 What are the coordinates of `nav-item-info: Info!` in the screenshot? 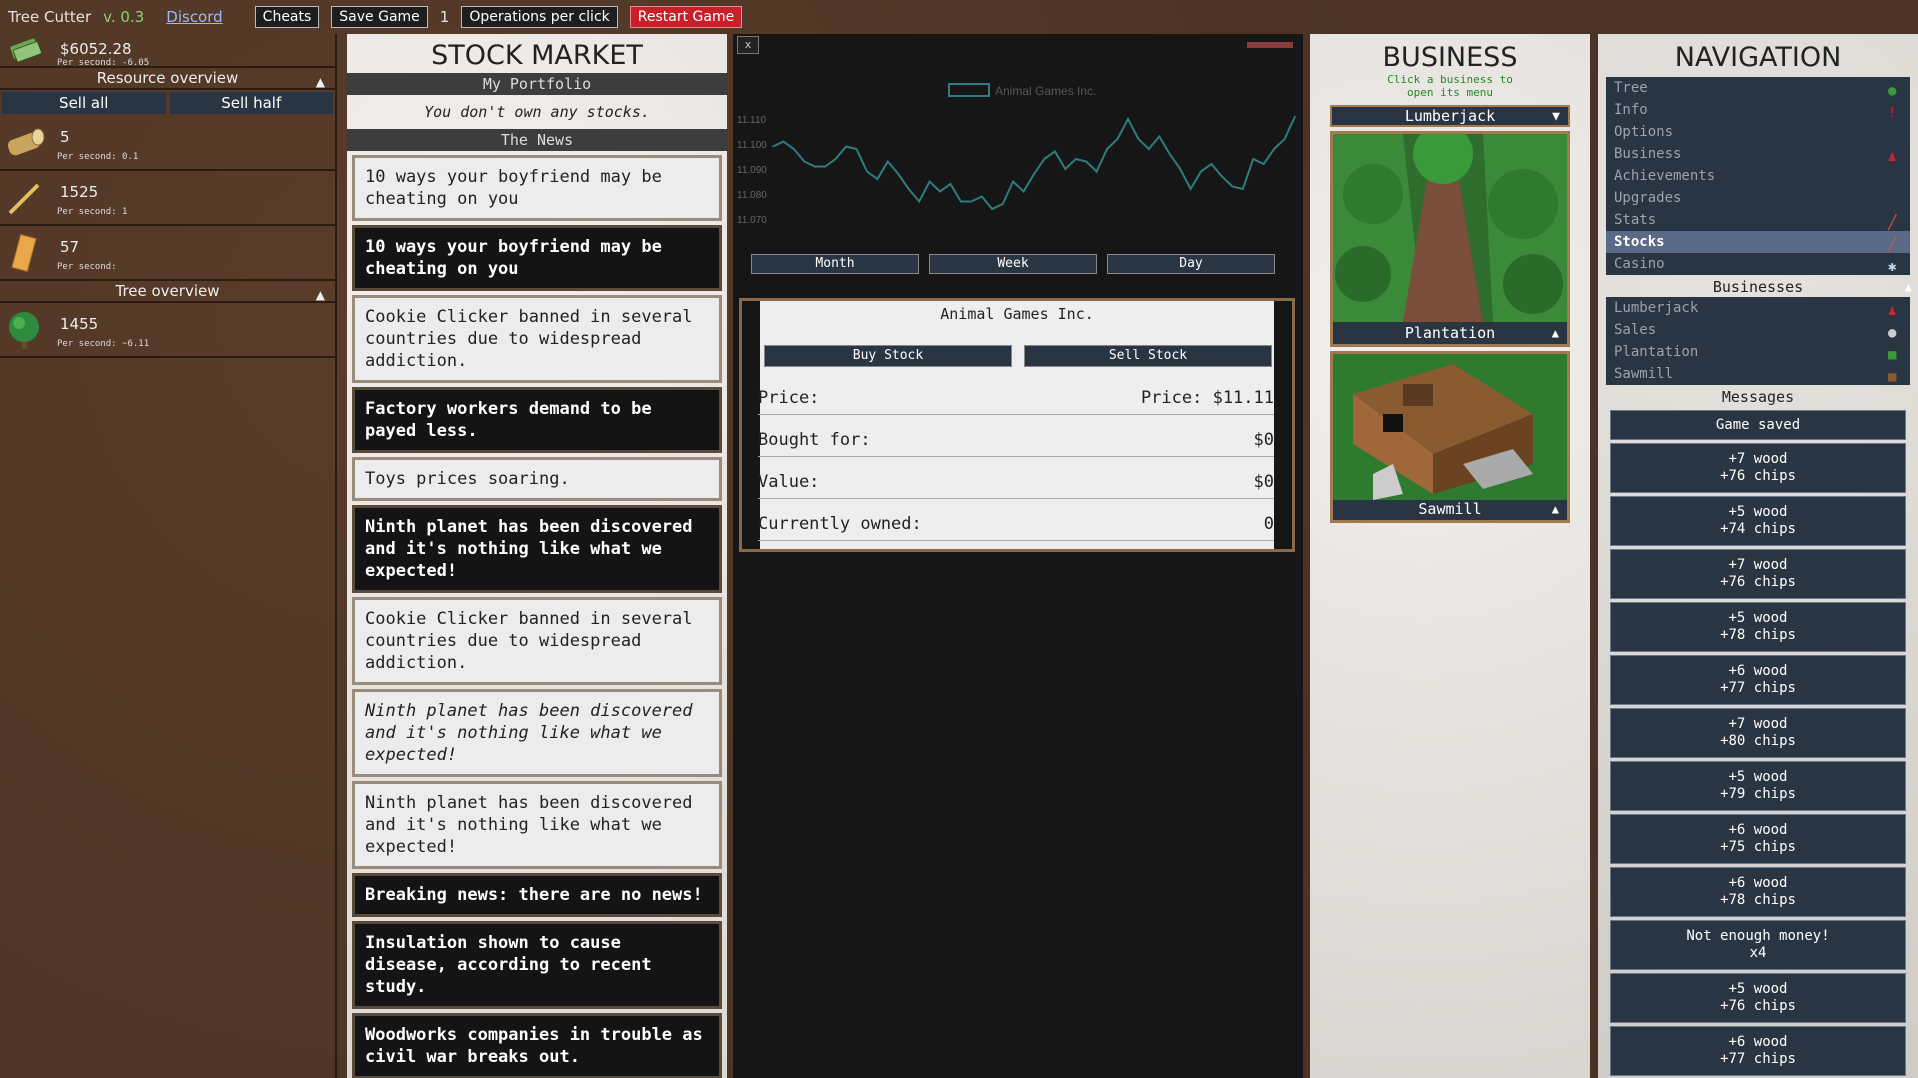 It's located at (1758, 110).